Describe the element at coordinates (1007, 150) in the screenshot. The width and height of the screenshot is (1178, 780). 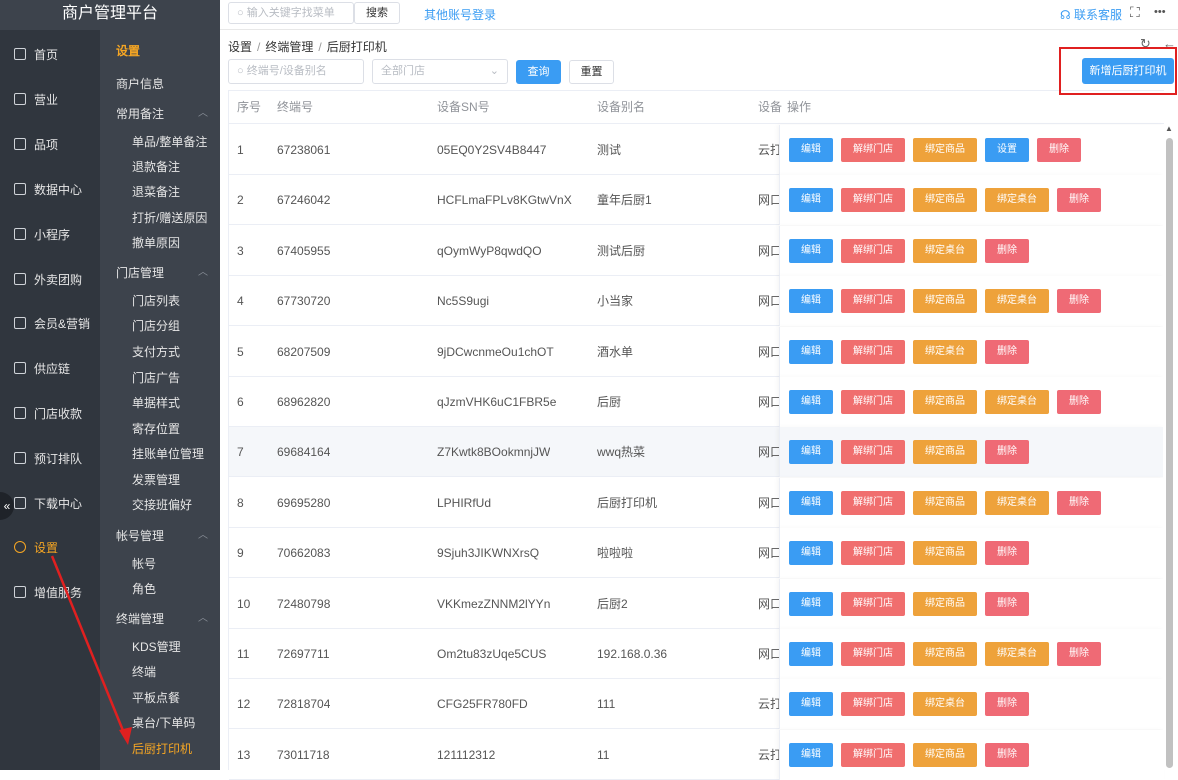
I see `settings-button: 设置` at that location.